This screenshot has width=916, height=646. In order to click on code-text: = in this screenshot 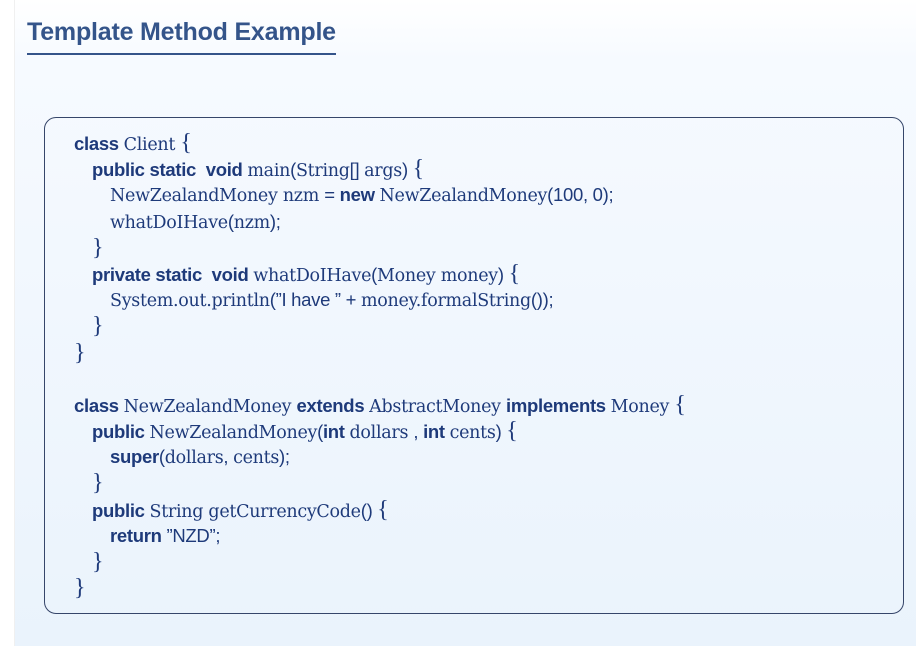, I will do `click(332, 195)`.